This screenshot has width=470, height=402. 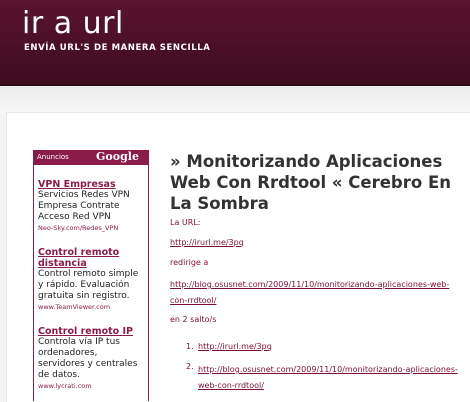 What do you see at coordinates (91, 228) in the screenshot?
I see `ad-url-link: Neo-Sky.com/Redes_VPN` at bounding box center [91, 228].